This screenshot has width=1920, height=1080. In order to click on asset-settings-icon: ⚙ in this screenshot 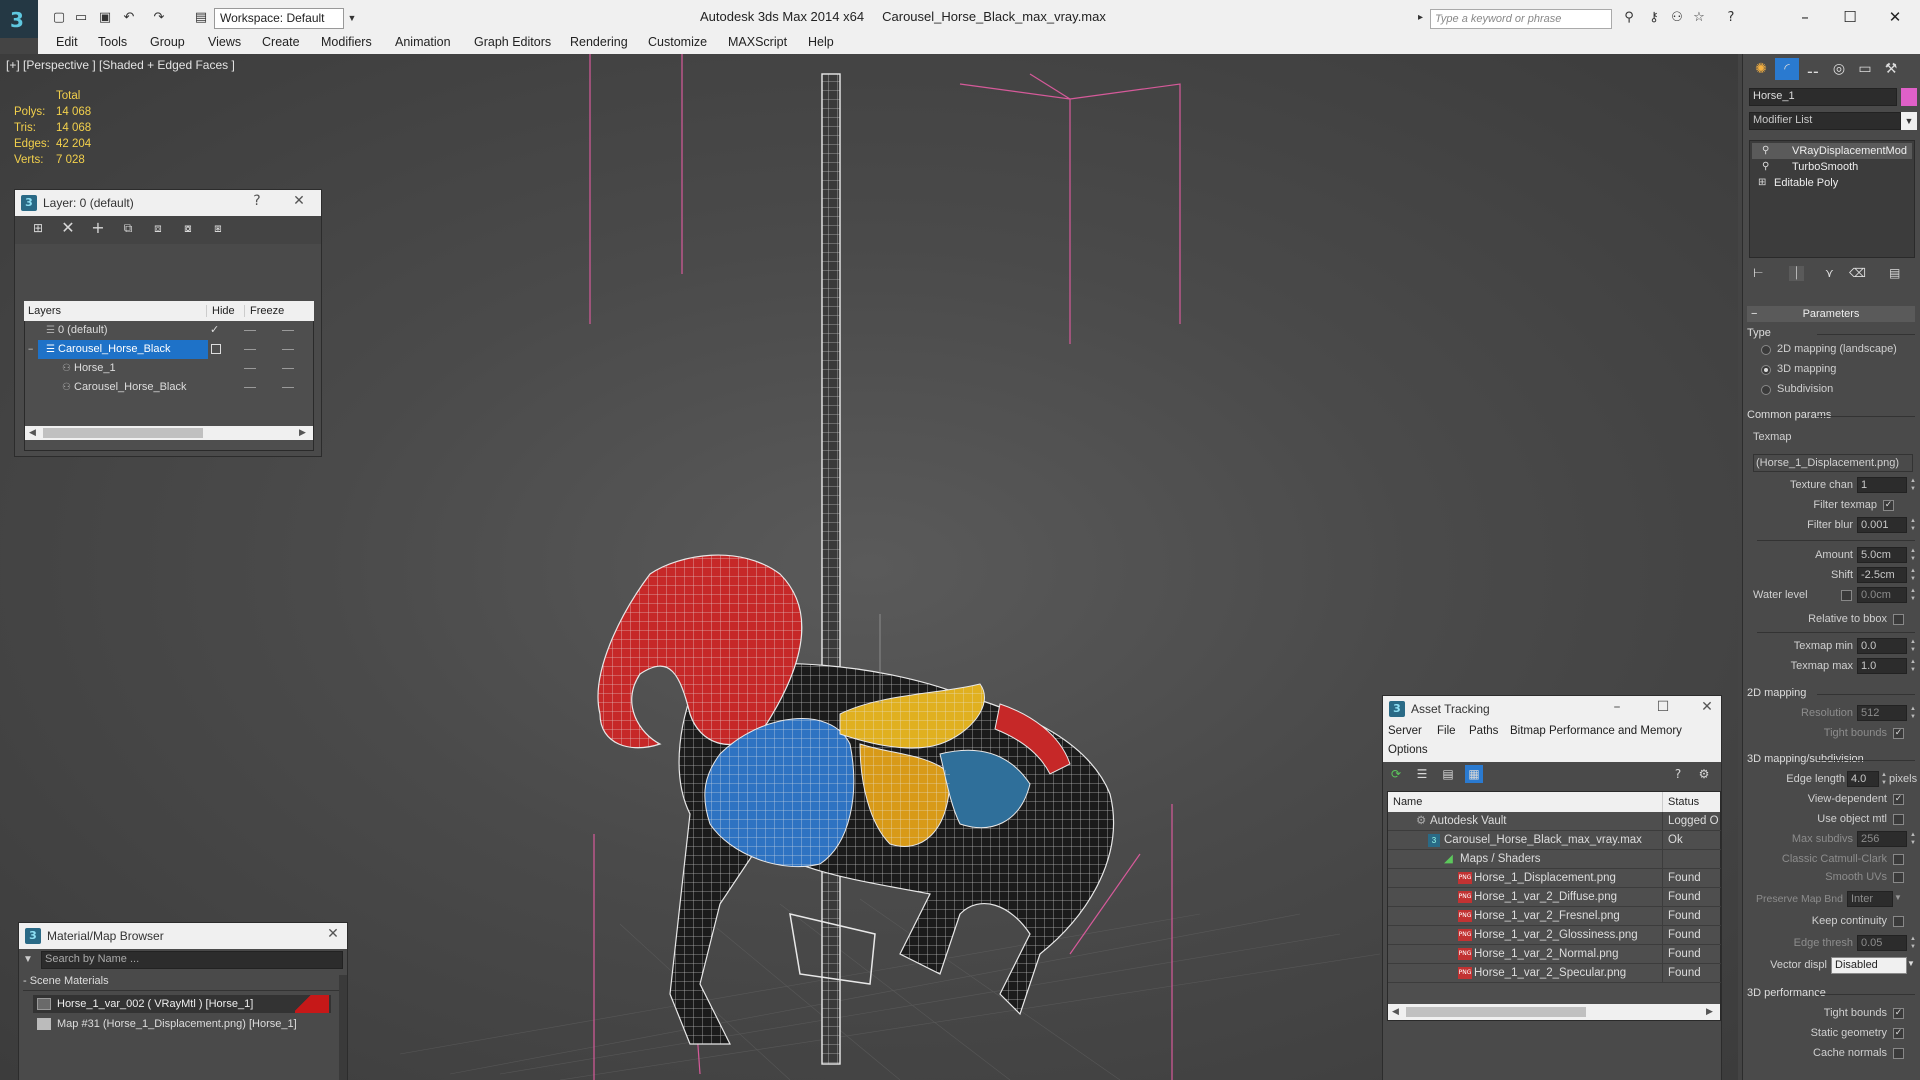, I will do `click(1704, 774)`.